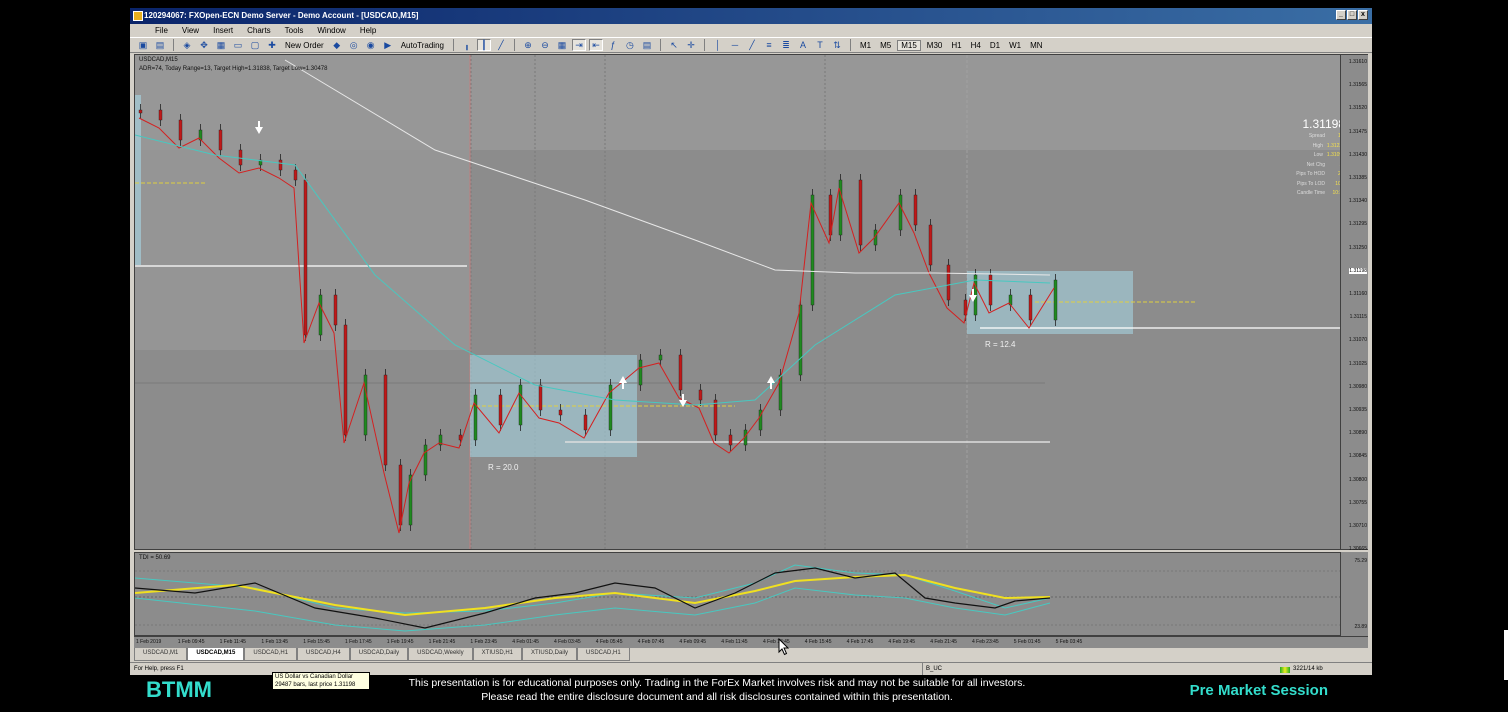 The image size is (1508, 712). I want to click on periods-icon: ◷, so click(630, 45).